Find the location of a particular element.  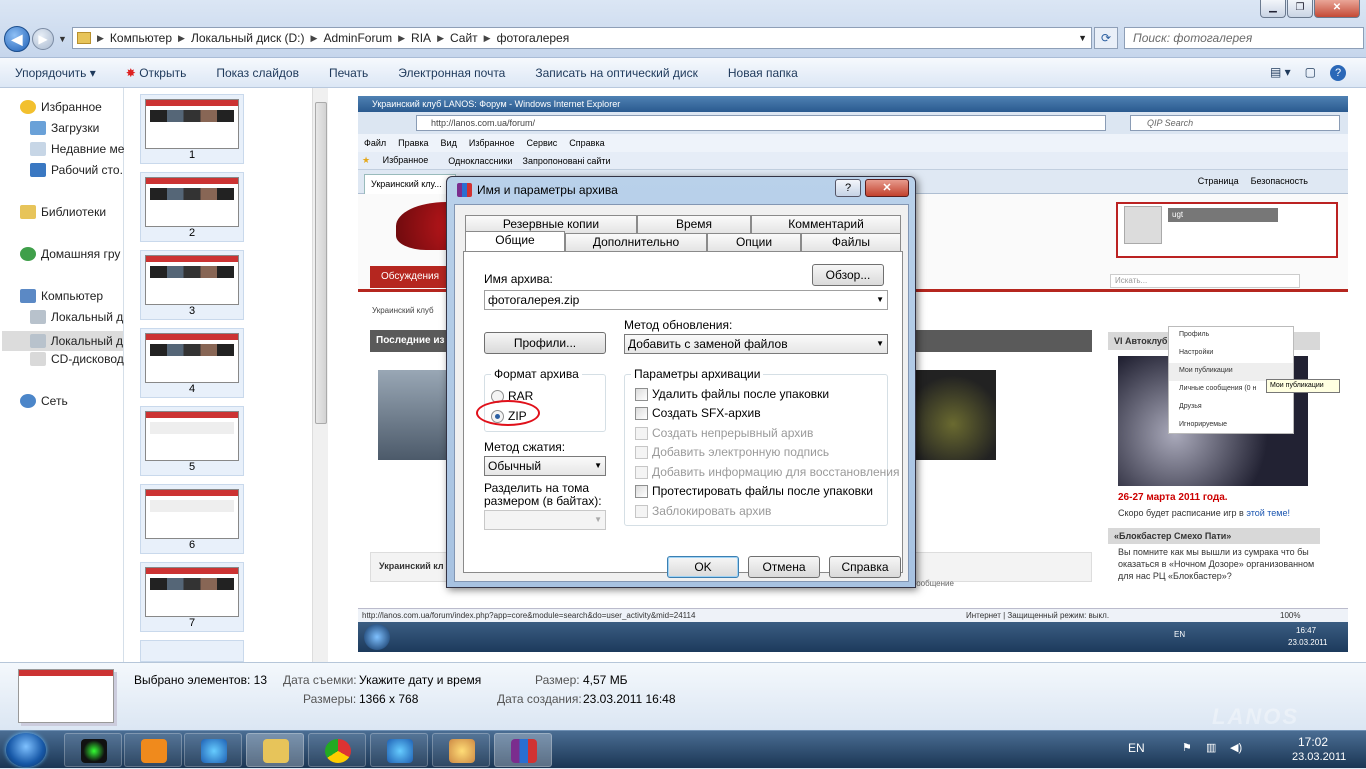

archive-name-field: фотогалерея.zip ▼ is located at coordinates (686, 300).